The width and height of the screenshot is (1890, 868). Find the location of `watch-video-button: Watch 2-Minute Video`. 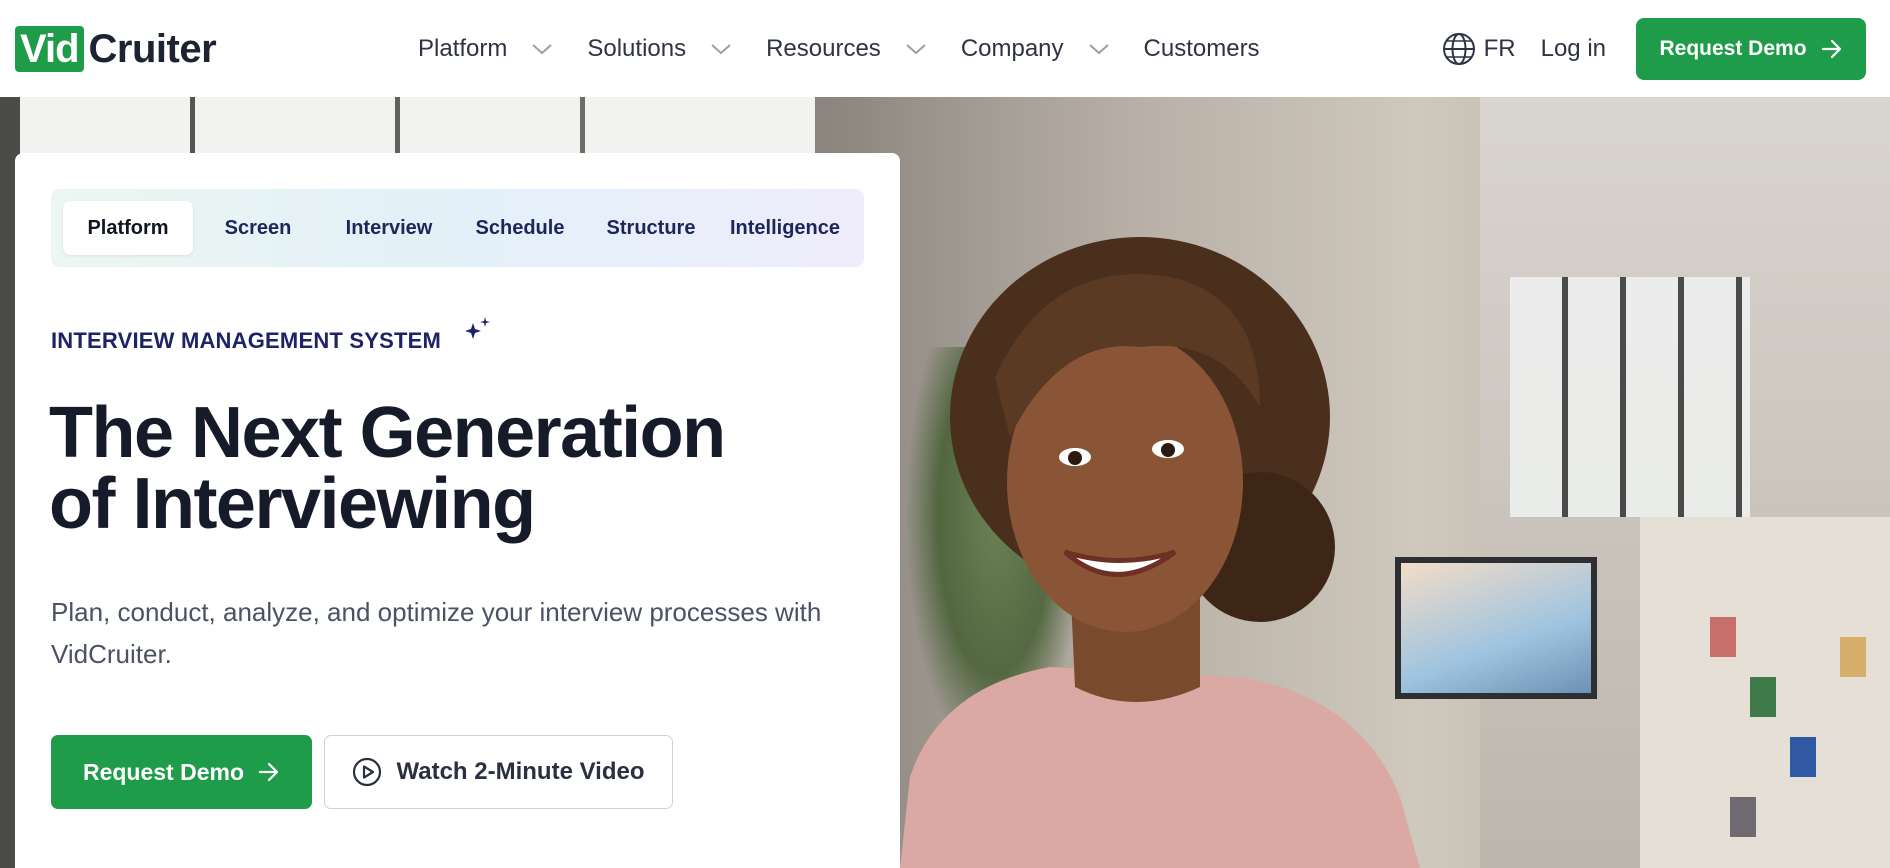

watch-video-button: Watch 2-Minute Video is located at coordinates (498, 772).